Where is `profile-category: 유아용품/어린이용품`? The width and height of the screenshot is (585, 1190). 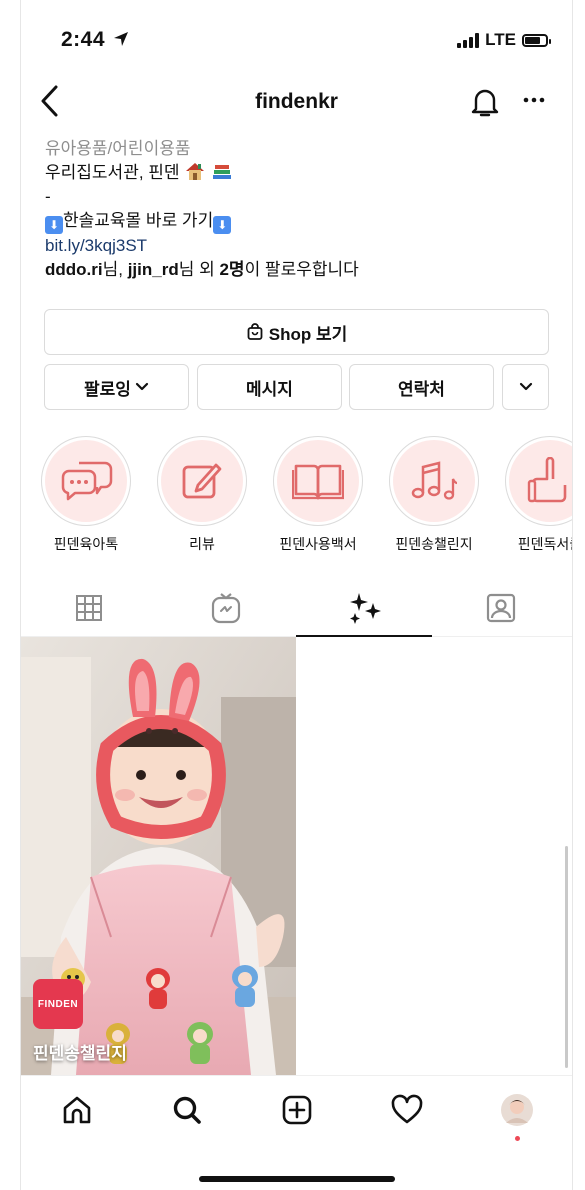
profile-category: 유아용품/어린이용품 is located at coordinates (118, 148).